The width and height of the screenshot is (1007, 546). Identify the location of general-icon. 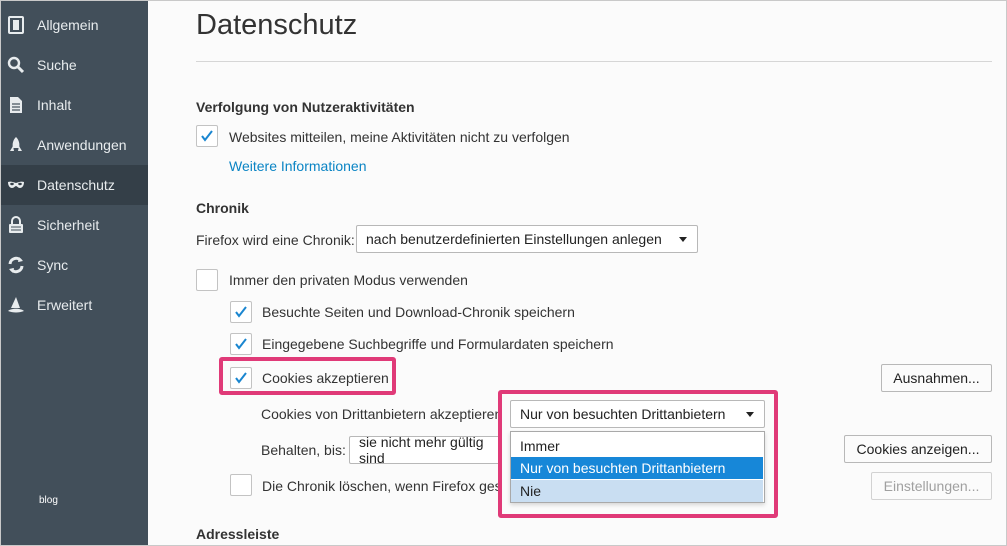
(16, 25).